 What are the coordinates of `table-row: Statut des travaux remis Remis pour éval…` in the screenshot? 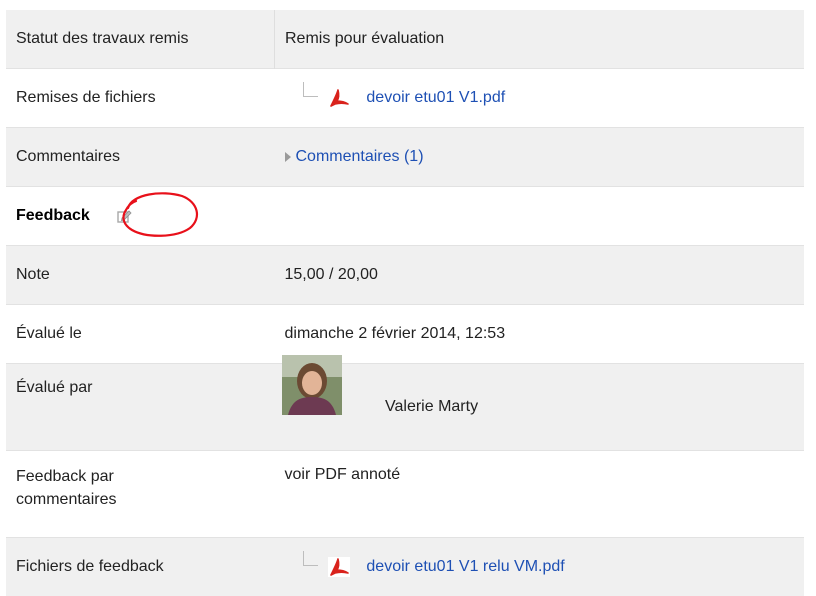 It's located at (405, 39).